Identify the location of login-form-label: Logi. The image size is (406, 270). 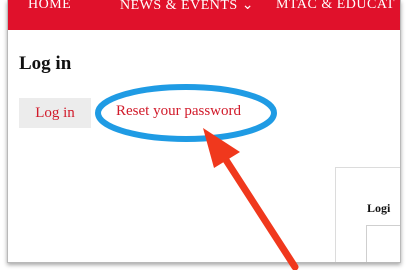
(379, 208).